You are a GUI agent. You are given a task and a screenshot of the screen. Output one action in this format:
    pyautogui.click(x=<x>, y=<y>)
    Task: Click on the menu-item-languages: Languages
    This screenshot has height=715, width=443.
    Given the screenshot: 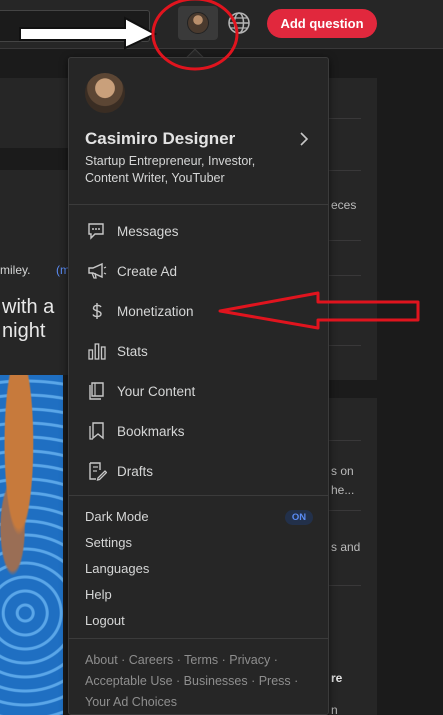 What is the action you would take?
    pyautogui.click(x=117, y=568)
    